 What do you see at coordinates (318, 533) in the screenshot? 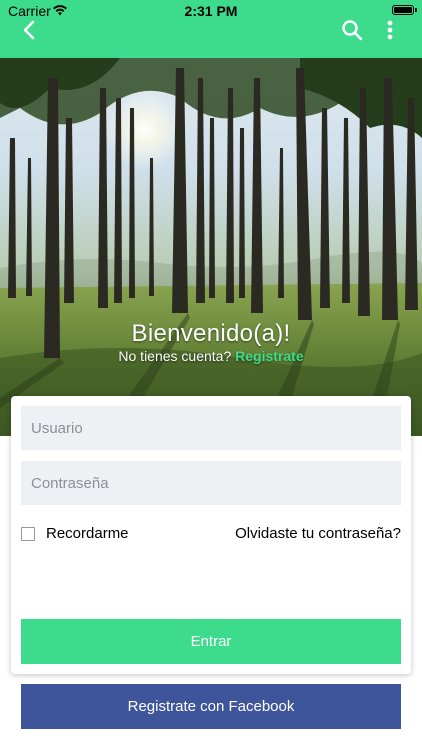
I see `forgot-password-link: Olvidaste tu contraseña?` at bounding box center [318, 533].